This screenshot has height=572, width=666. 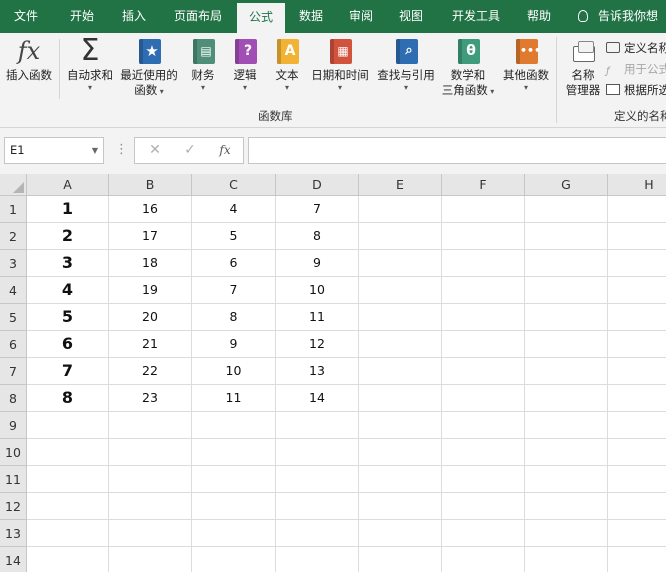 What do you see at coordinates (340, 65) in the screenshot?
I see `date-time-button: ▦ 日期和时间 ▾` at bounding box center [340, 65].